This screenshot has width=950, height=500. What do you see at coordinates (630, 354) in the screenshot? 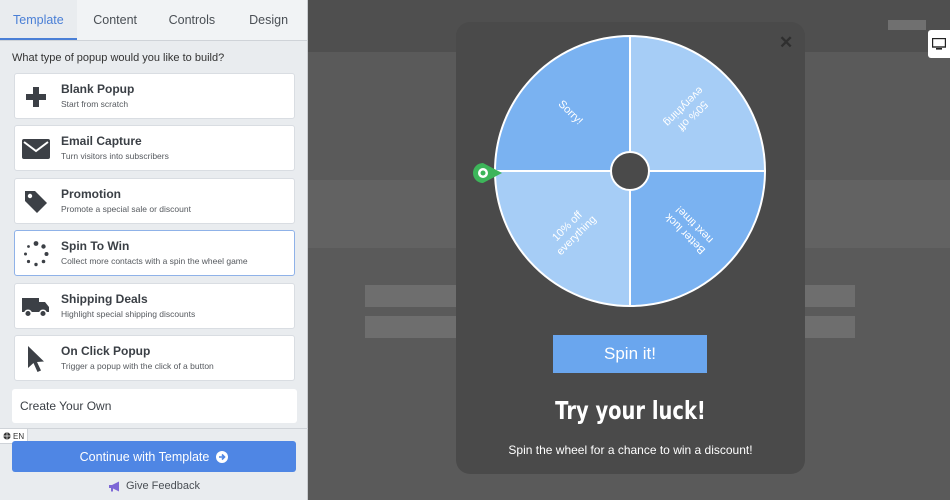
I see `spin-button: Spin it!` at bounding box center [630, 354].